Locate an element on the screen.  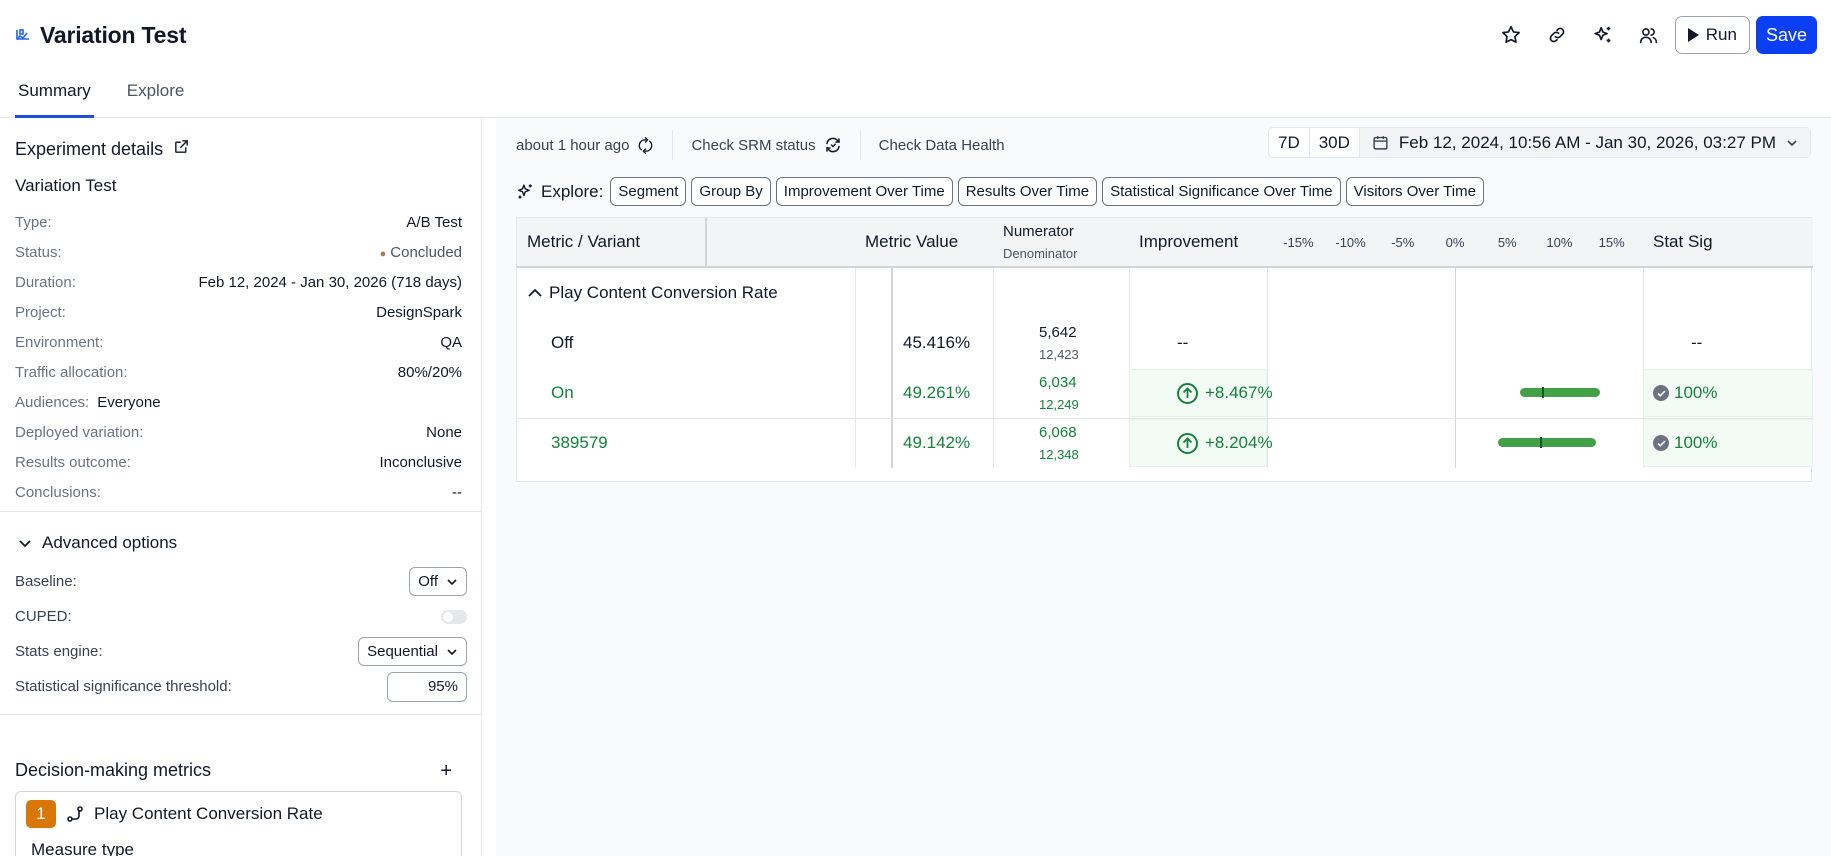
chip-results-over-time: Results Over Time is located at coordinates (1027, 191).